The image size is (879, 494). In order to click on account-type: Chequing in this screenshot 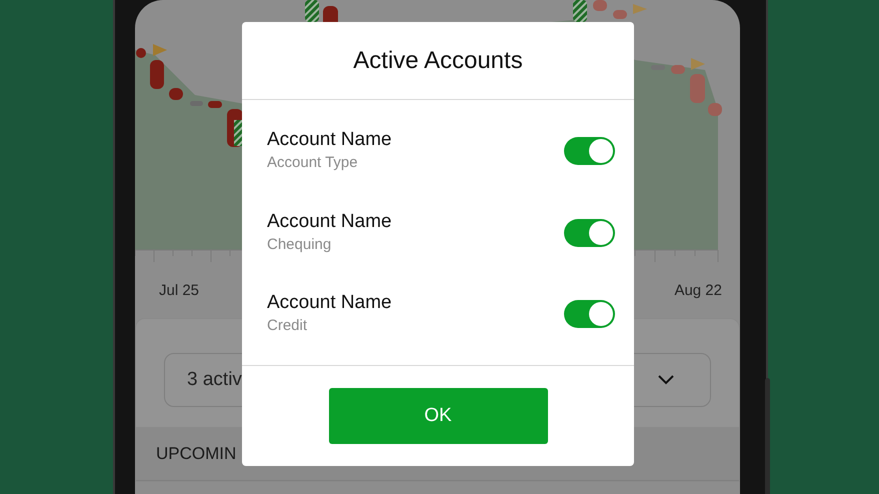, I will do `click(299, 244)`.